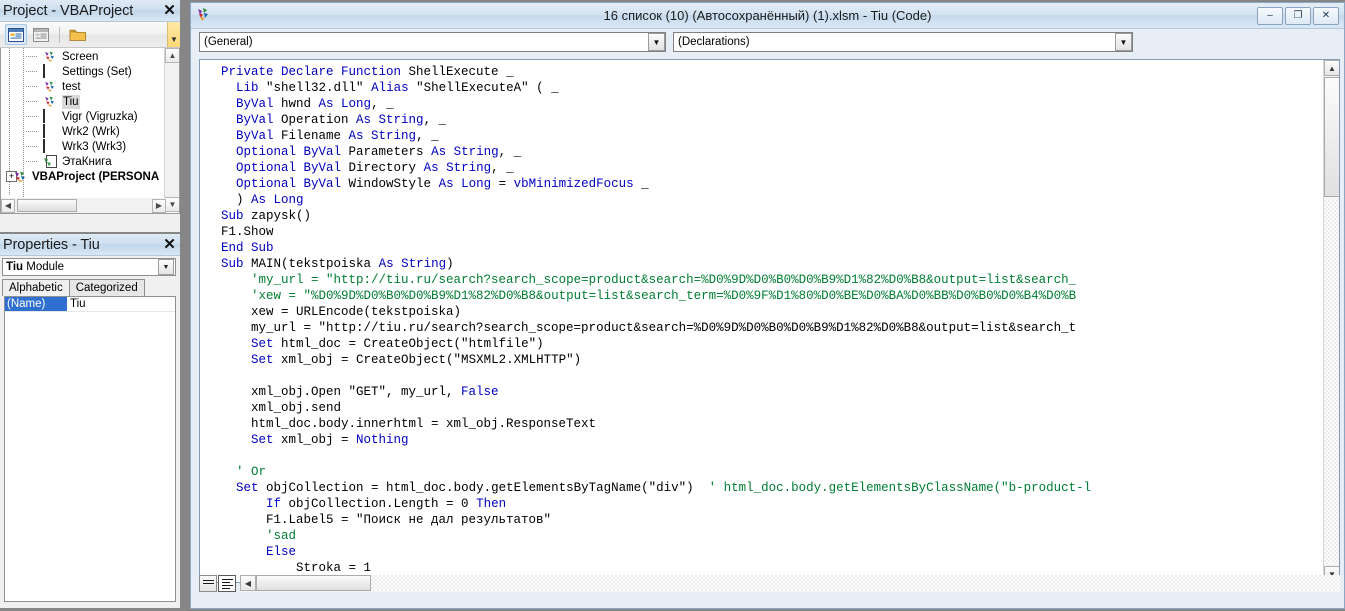 This screenshot has height=611, width=1345. I want to click on property-row: (Name) Tiu, so click(90, 304).